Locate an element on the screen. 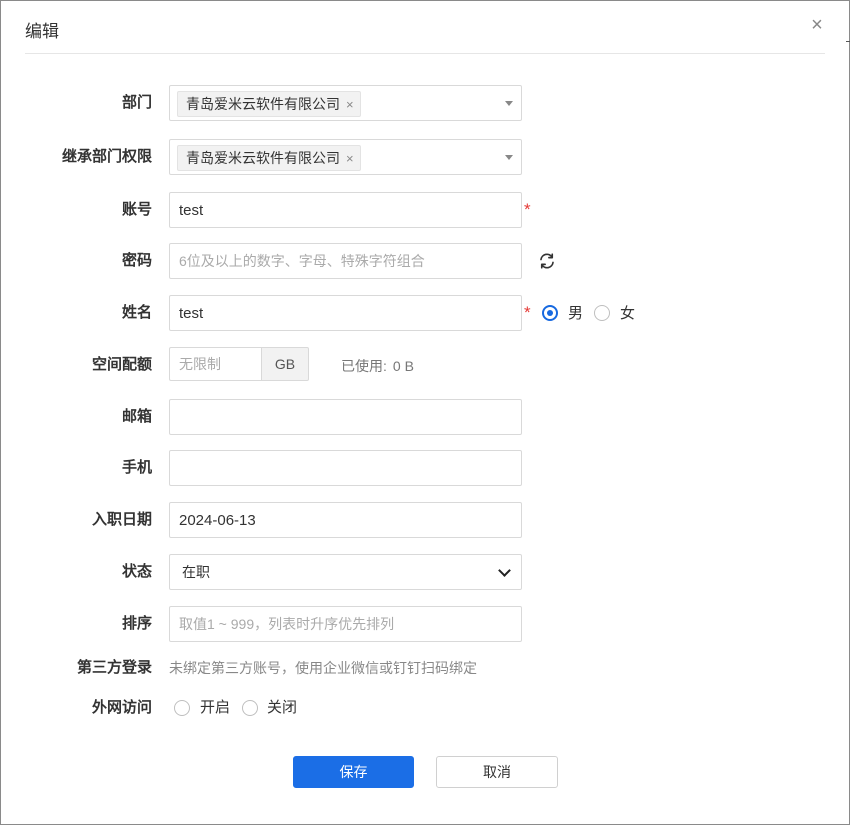 The height and width of the screenshot is (825, 850). sort-input is located at coordinates (345, 624).